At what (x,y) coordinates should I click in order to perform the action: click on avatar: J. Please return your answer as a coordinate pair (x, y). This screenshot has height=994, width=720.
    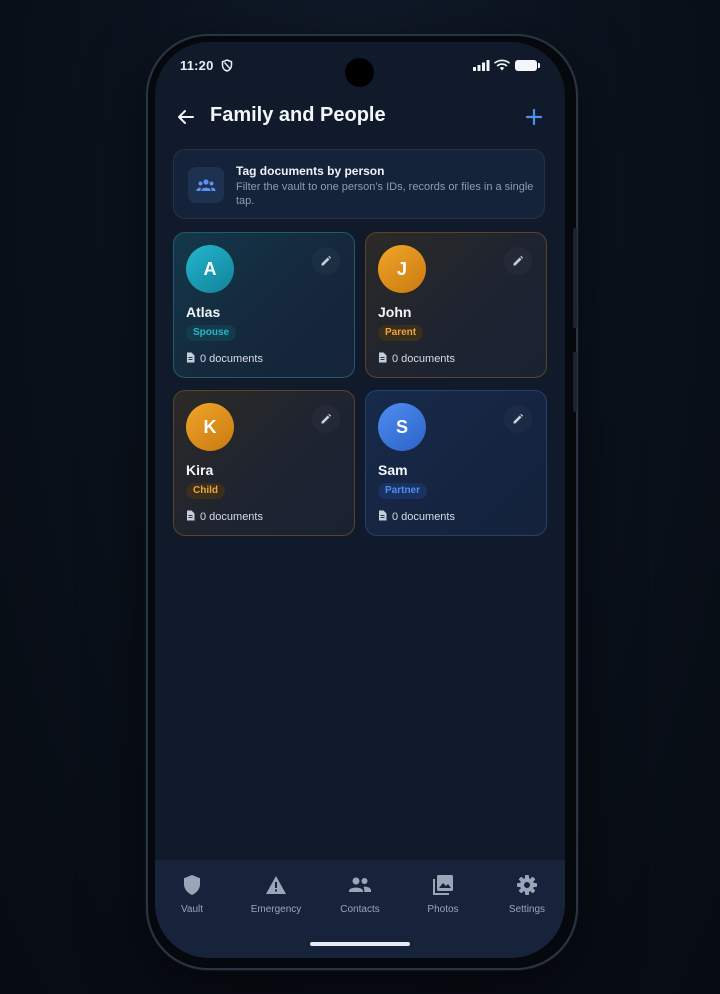
    Looking at the image, I should click on (402, 269).